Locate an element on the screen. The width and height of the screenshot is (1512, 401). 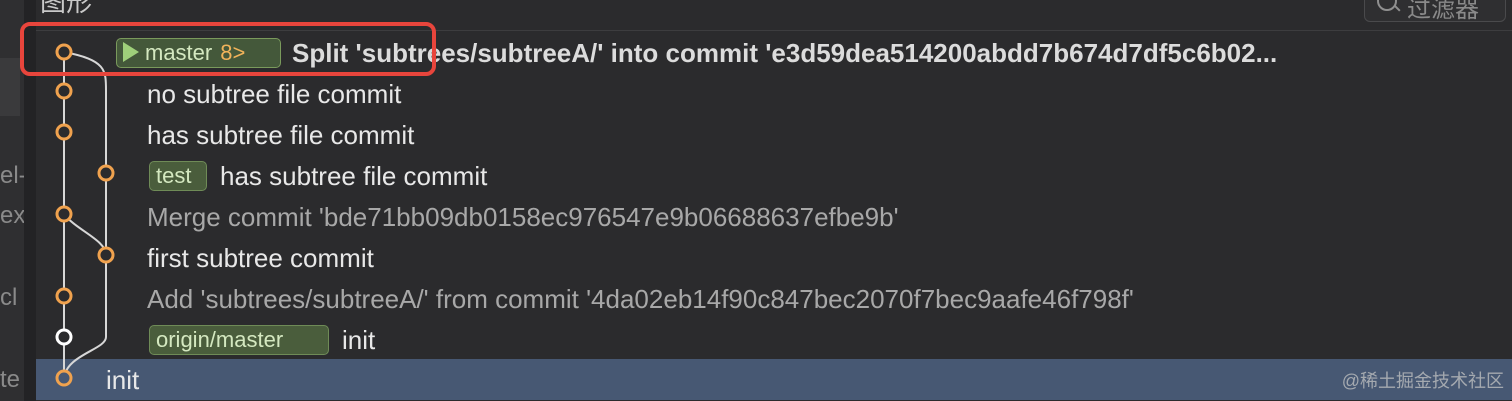
commit-graph-lines is located at coordinates (85, 215).